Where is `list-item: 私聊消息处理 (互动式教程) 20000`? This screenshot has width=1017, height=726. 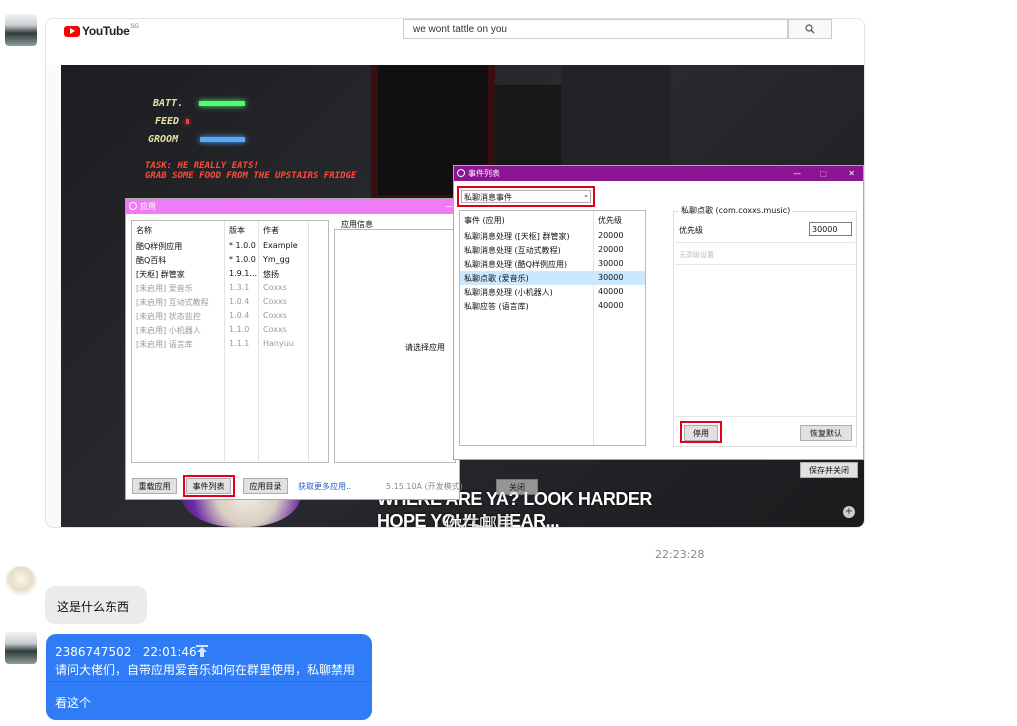
list-item: 私聊消息处理 (互动式教程) 20000 is located at coordinates (552, 250).